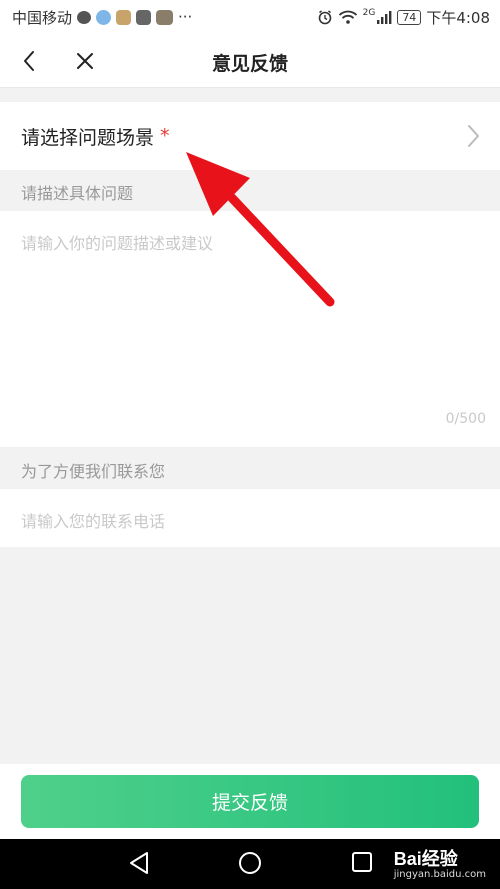  Describe the element at coordinates (93, 471) in the screenshot. I see `contact-section-label: 为了方便我们联系您` at that location.